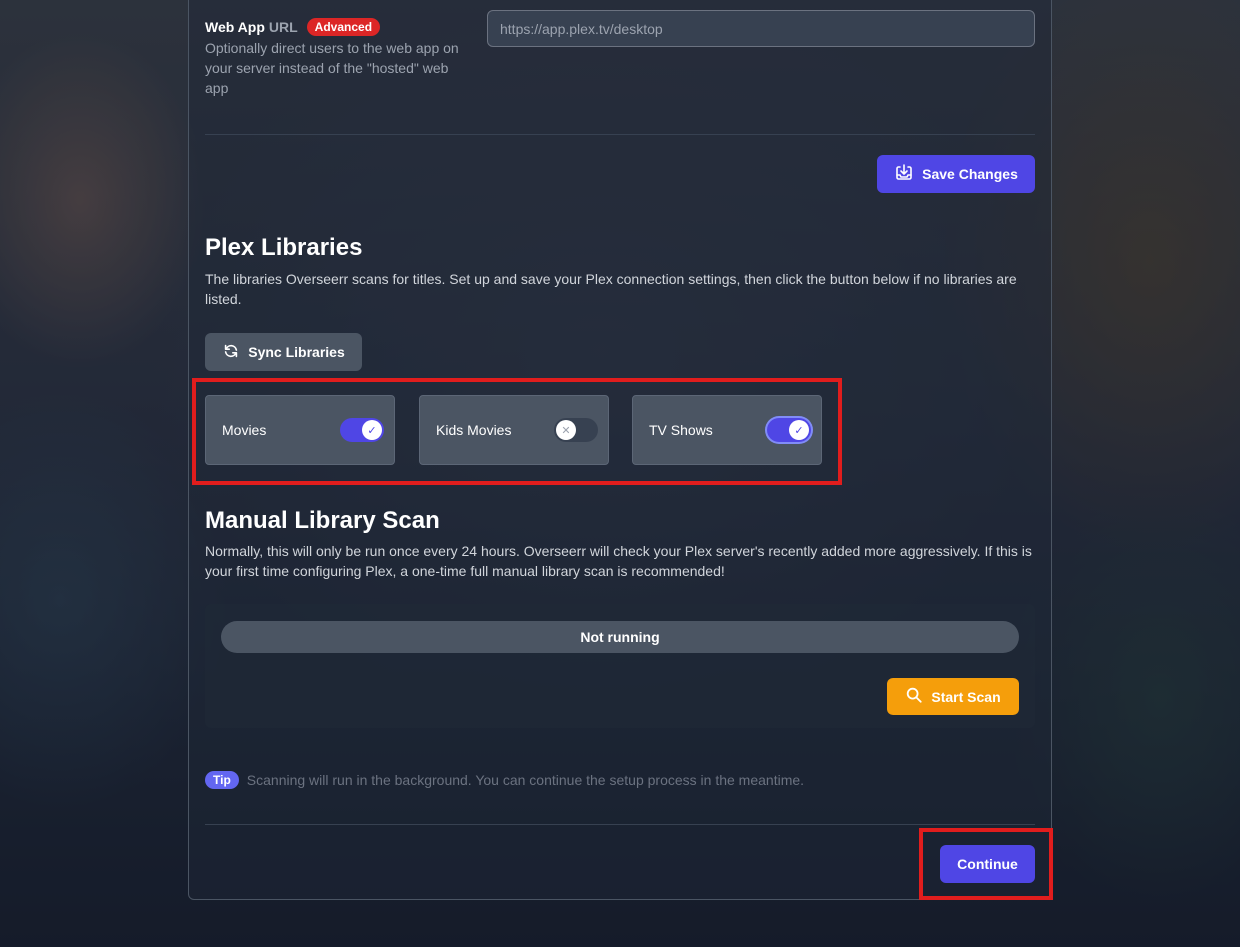 The width and height of the screenshot is (1240, 947). I want to click on sync-libraries-button: Sync Libraries, so click(283, 352).